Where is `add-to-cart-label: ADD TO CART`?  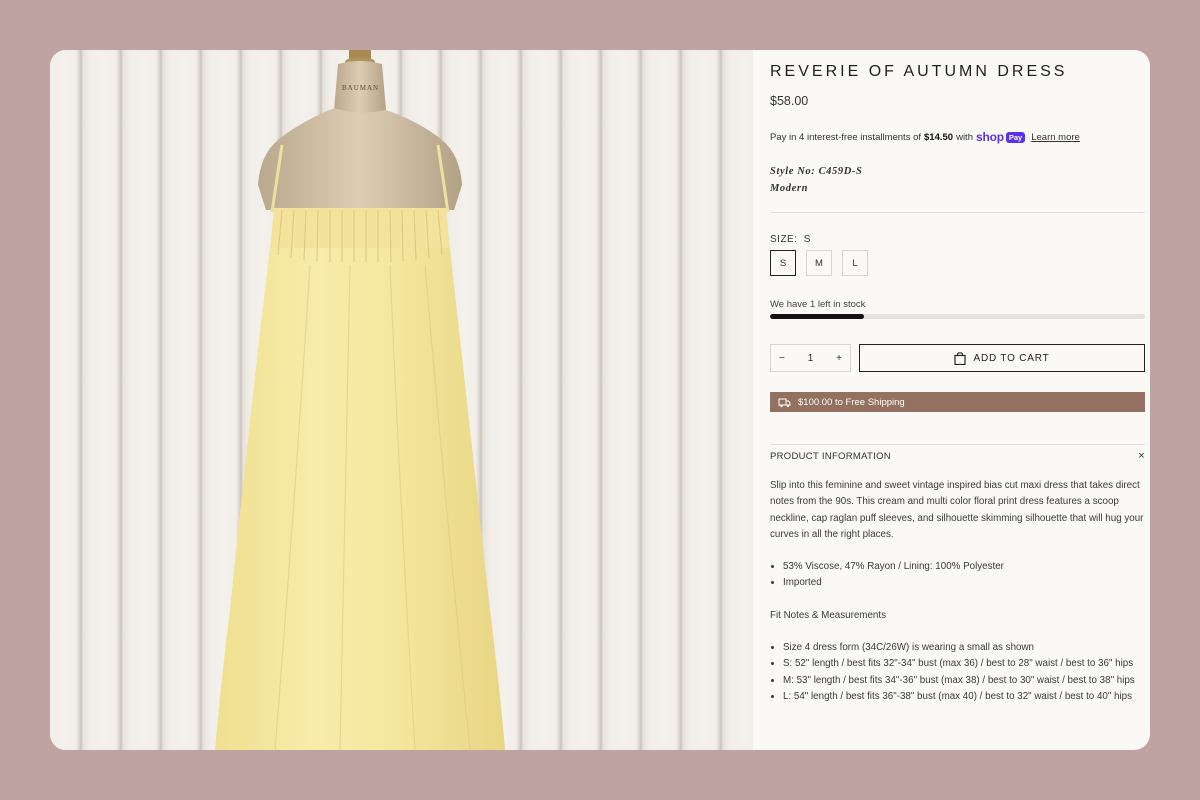 add-to-cart-label: ADD TO CART is located at coordinates (1011, 358).